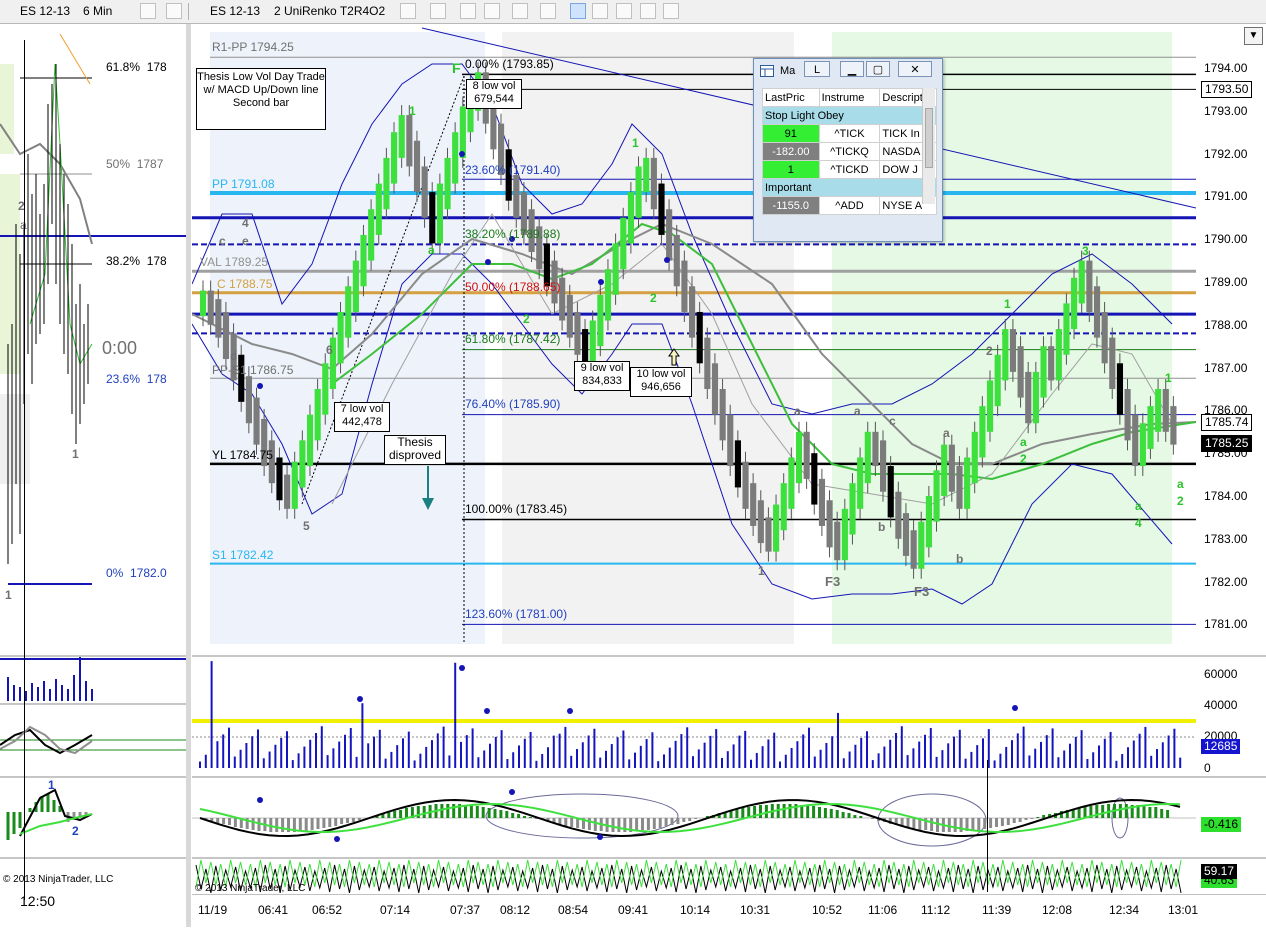 Image resolution: width=1266 pixels, height=928 pixels. What do you see at coordinates (883, 910) in the screenshot?
I see `time-axis-label: 11:06` at bounding box center [883, 910].